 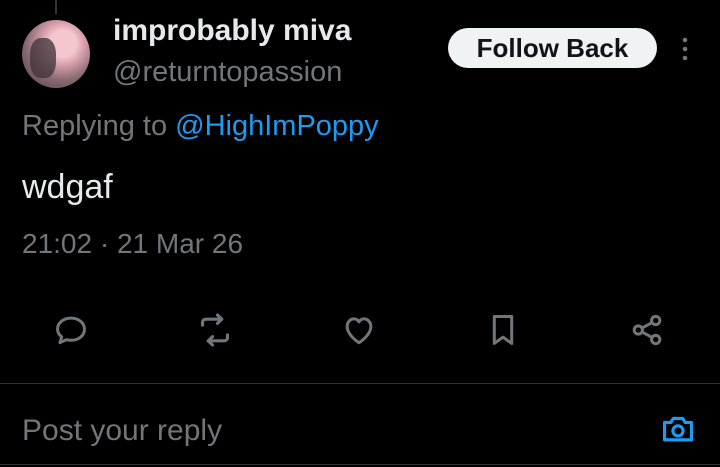 I want to click on avatar, so click(x=56, y=54).